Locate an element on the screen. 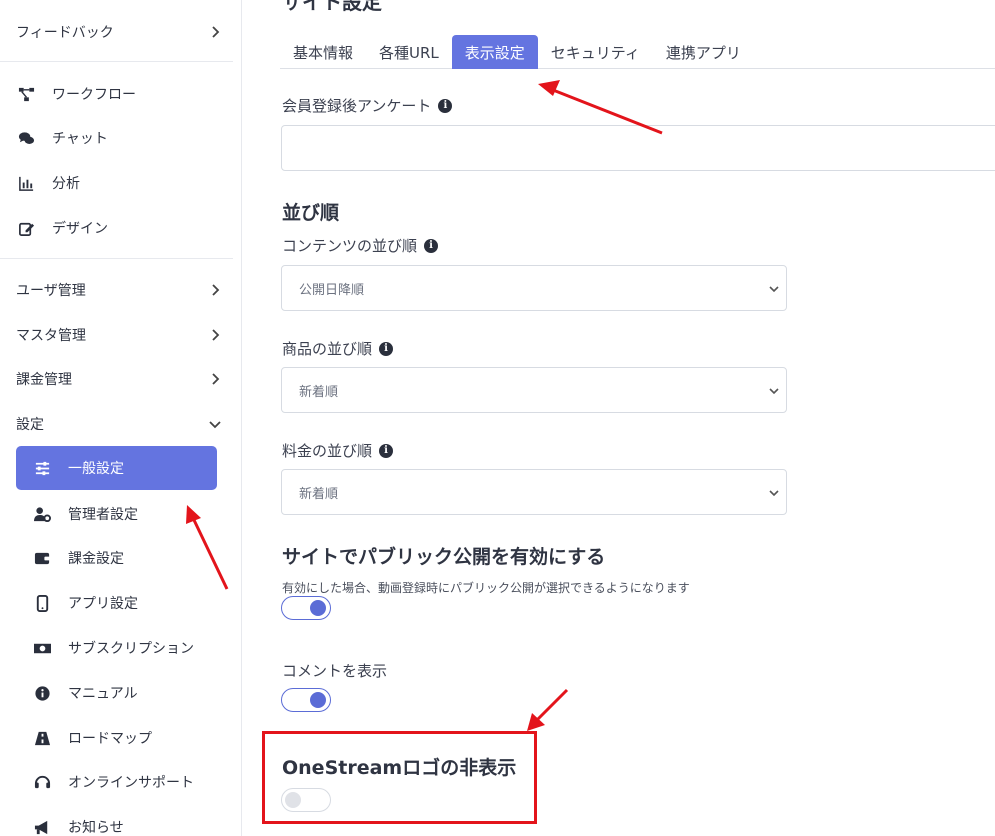 This screenshot has height=836, width=995. sidebar-item-billing-settings: 課金設定 is located at coordinates (116, 558).